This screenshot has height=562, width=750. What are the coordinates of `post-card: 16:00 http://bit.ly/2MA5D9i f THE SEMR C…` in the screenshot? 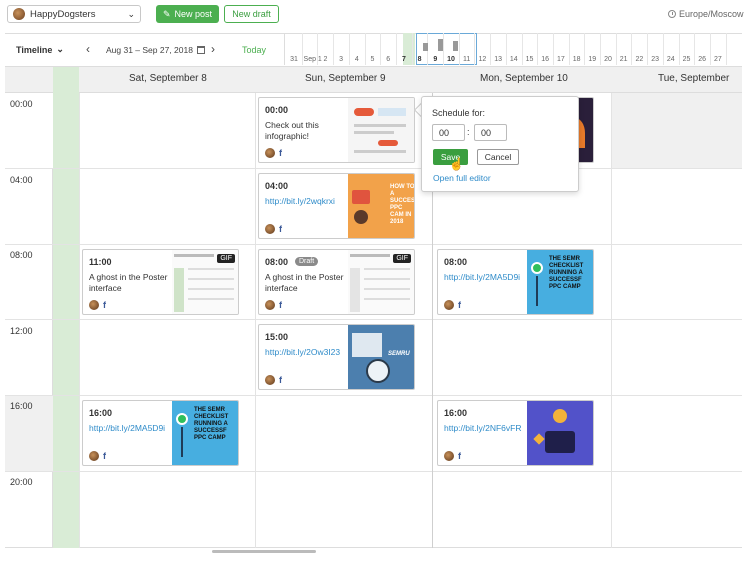 It's located at (160, 433).